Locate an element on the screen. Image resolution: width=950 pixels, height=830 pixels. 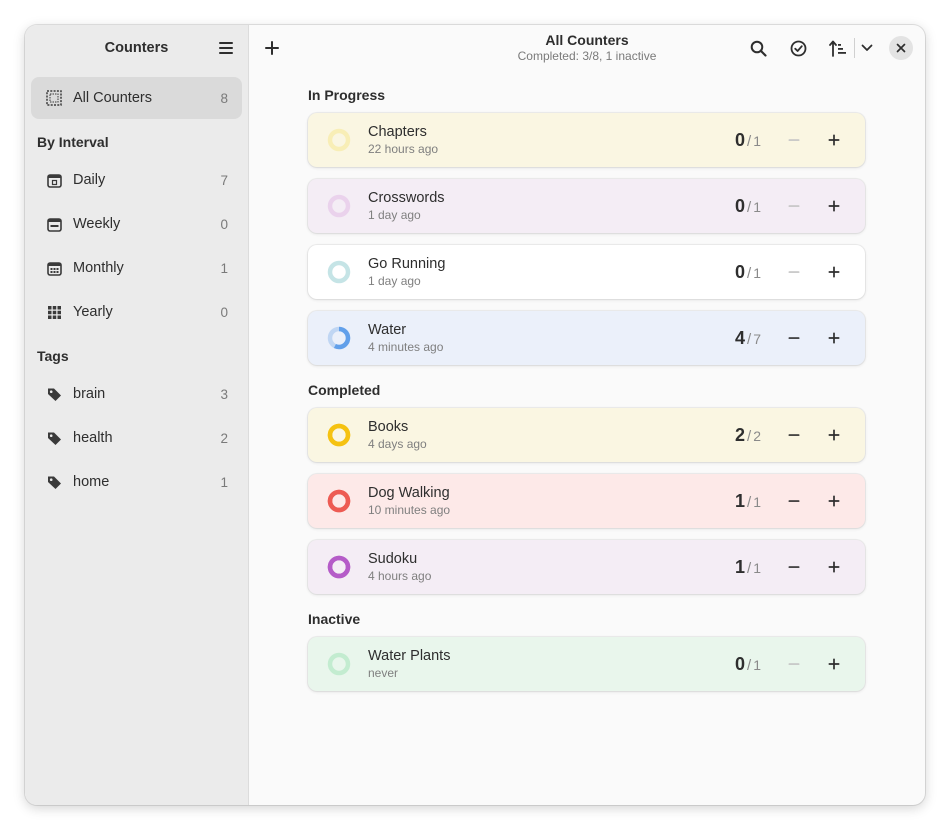
counter-text: Sudoku 4 hours ago is located at coordinates (399, 567).